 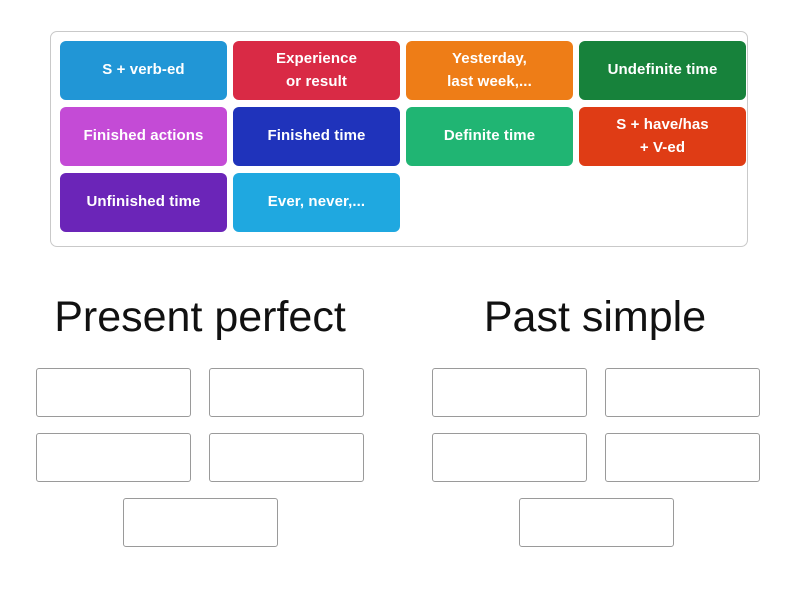 What do you see at coordinates (200, 317) in the screenshot?
I see `group-title-present-perfect: Present perfect` at bounding box center [200, 317].